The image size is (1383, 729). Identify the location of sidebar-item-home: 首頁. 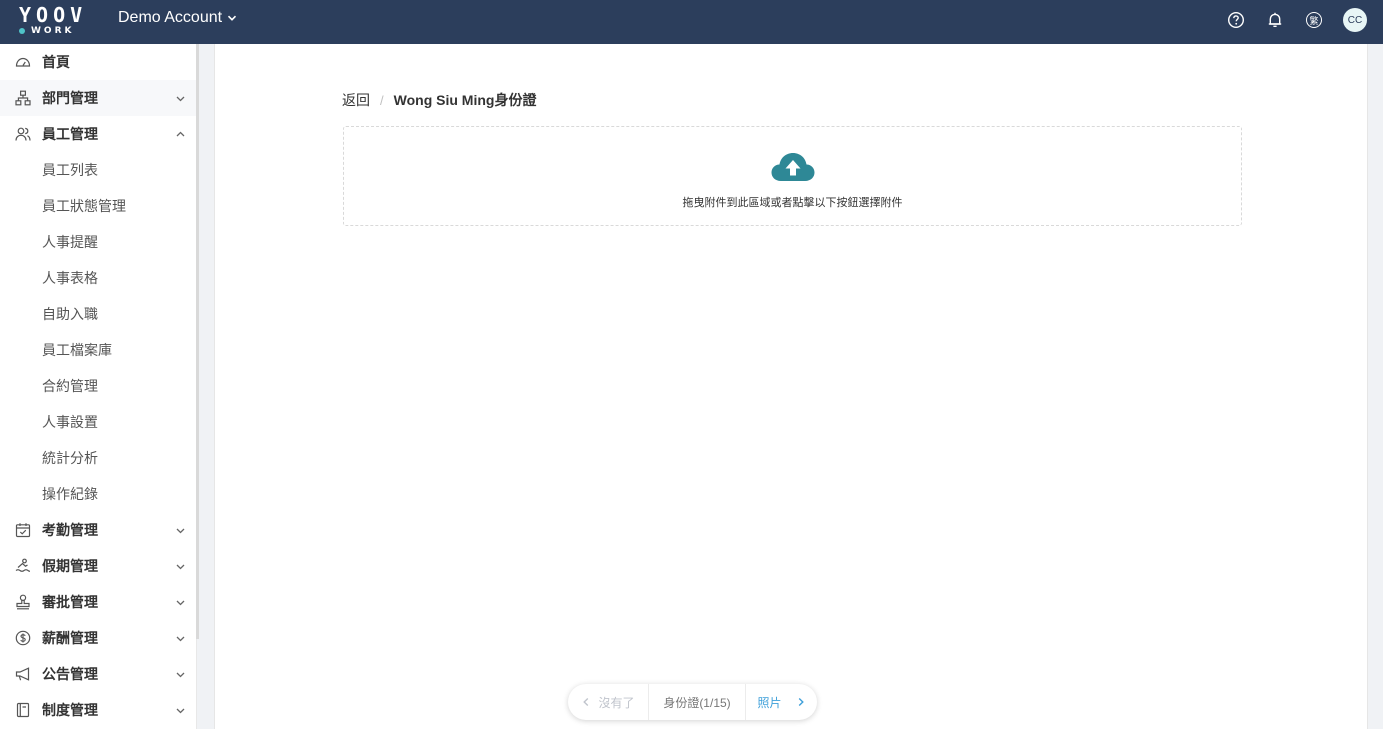
(98, 62).